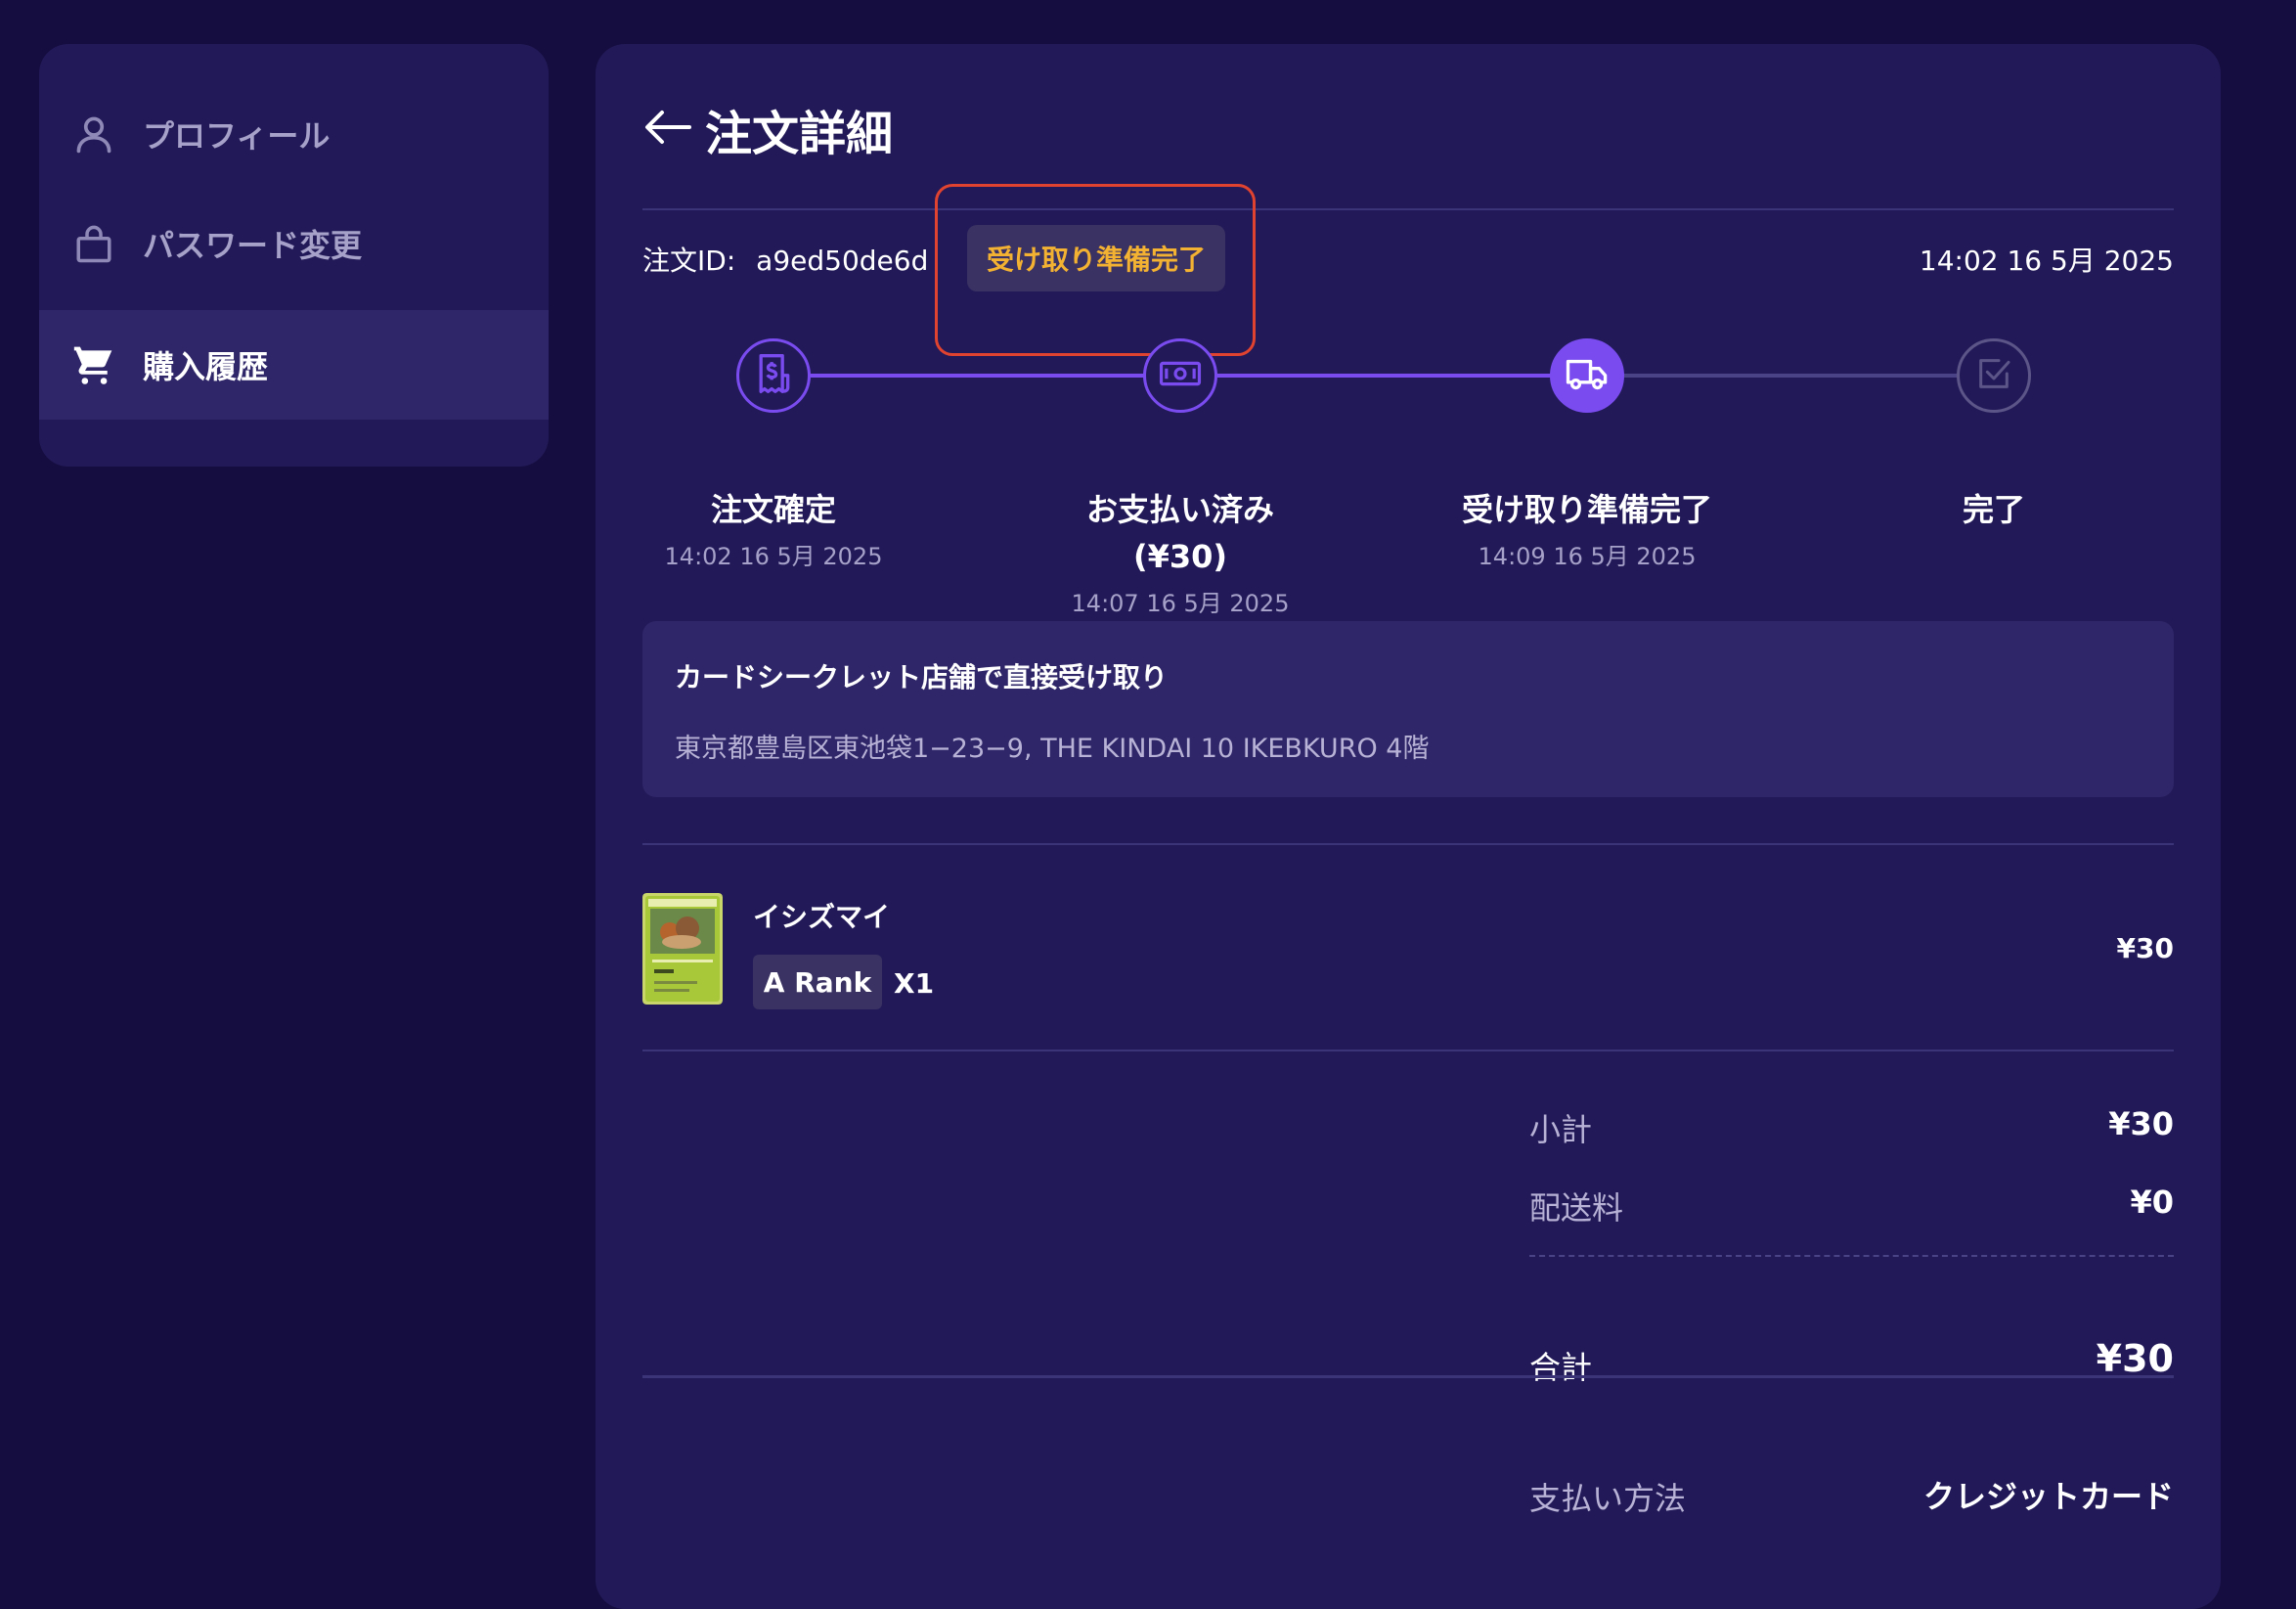 This screenshot has width=2296, height=1609. What do you see at coordinates (1180, 556) in the screenshot?
I see `step-2-amount: (¥30)` at bounding box center [1180, 556].